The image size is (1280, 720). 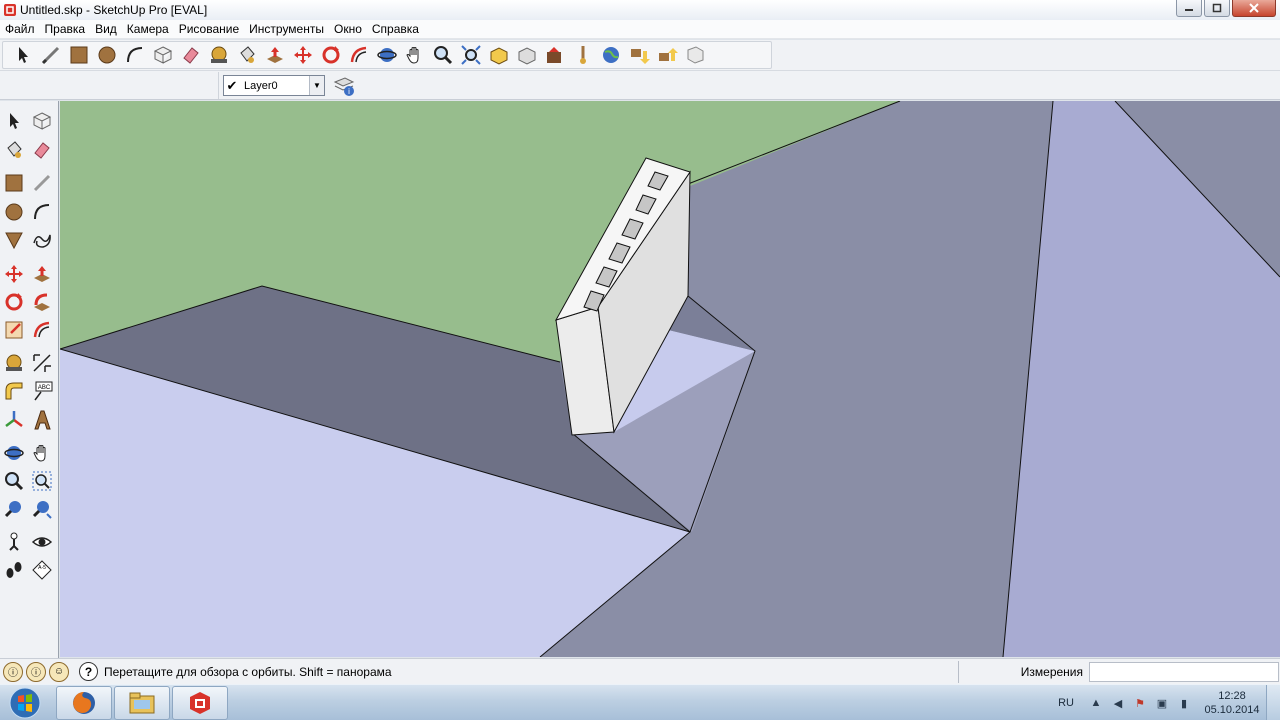 What do you see at coordinates (14, 542) in the screenshot?
I see `position-camera-button` at bounding box center [14, 542].